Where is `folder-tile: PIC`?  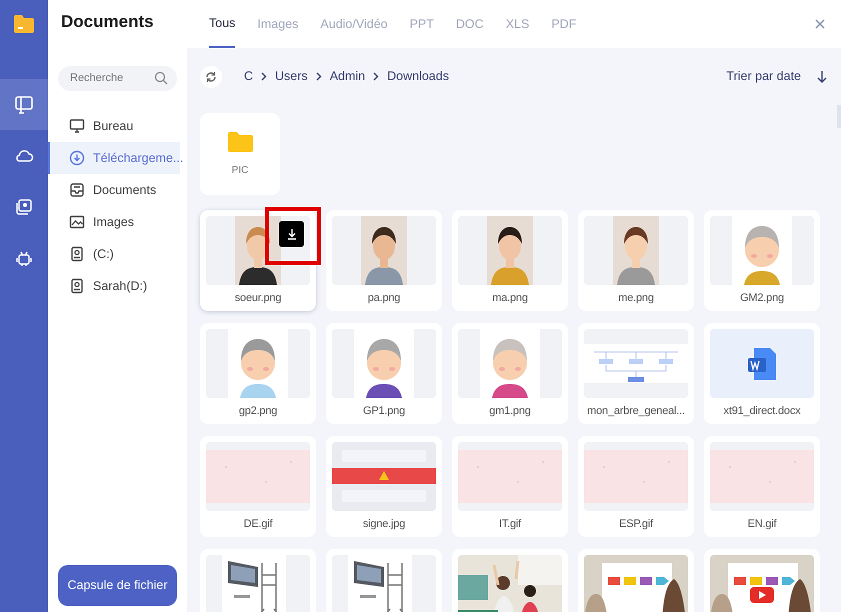 folder-tile: PIC is located at coordinates (240, 154).